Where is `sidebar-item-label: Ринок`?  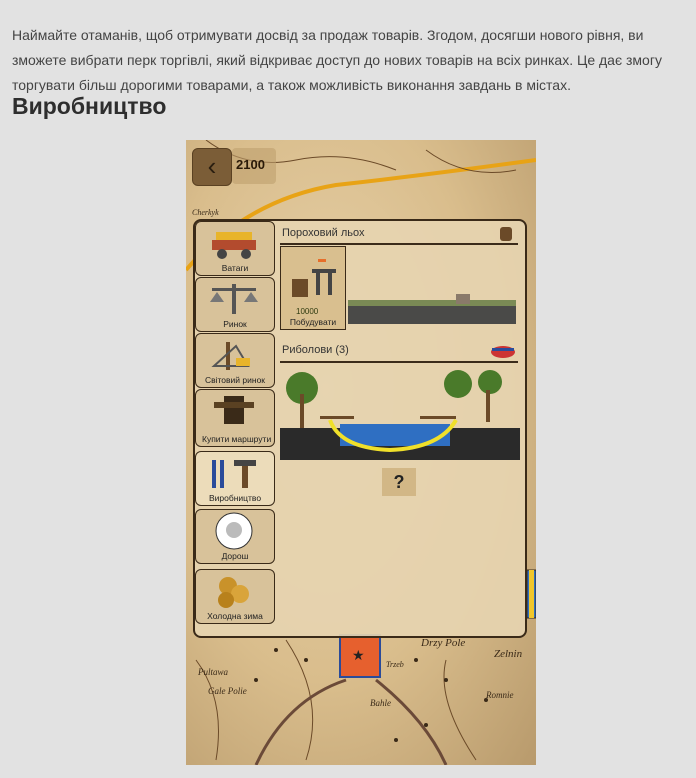
sidebar-item-label: Ринок is located at coordinates (235, 324).